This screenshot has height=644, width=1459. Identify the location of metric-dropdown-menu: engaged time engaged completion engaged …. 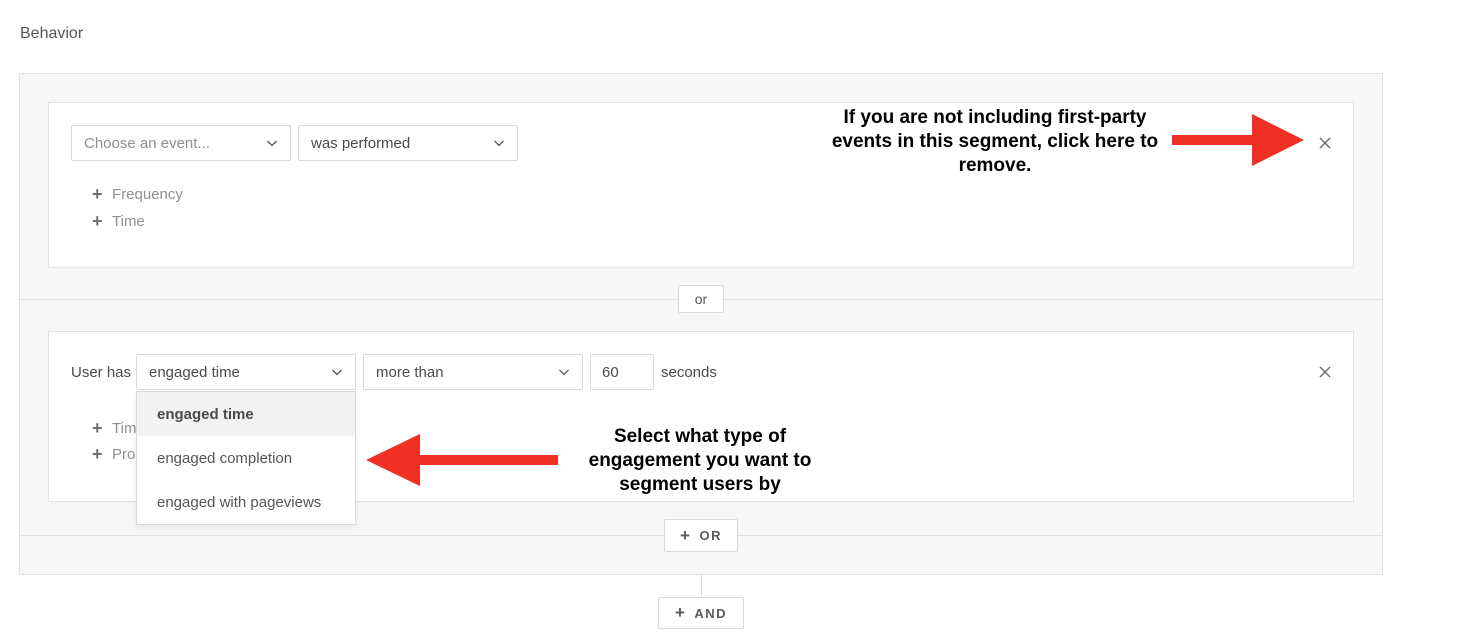
(246, 458).